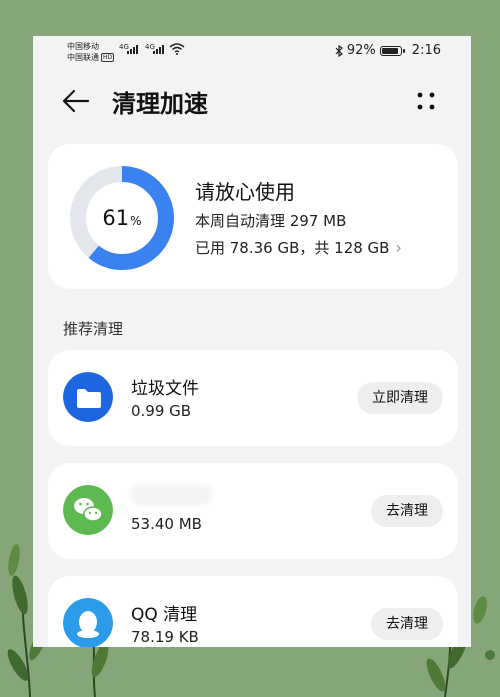  I want to click on bluetooth-icon, so click(339, 50).